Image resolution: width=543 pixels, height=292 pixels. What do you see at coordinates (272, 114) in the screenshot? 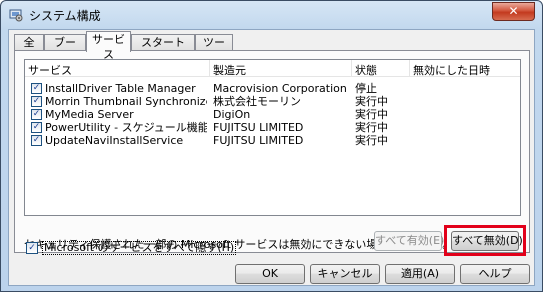
I see `table-row: ✓ MyMedia Server DigiOn 実行中` at bounding box center [272, 114].